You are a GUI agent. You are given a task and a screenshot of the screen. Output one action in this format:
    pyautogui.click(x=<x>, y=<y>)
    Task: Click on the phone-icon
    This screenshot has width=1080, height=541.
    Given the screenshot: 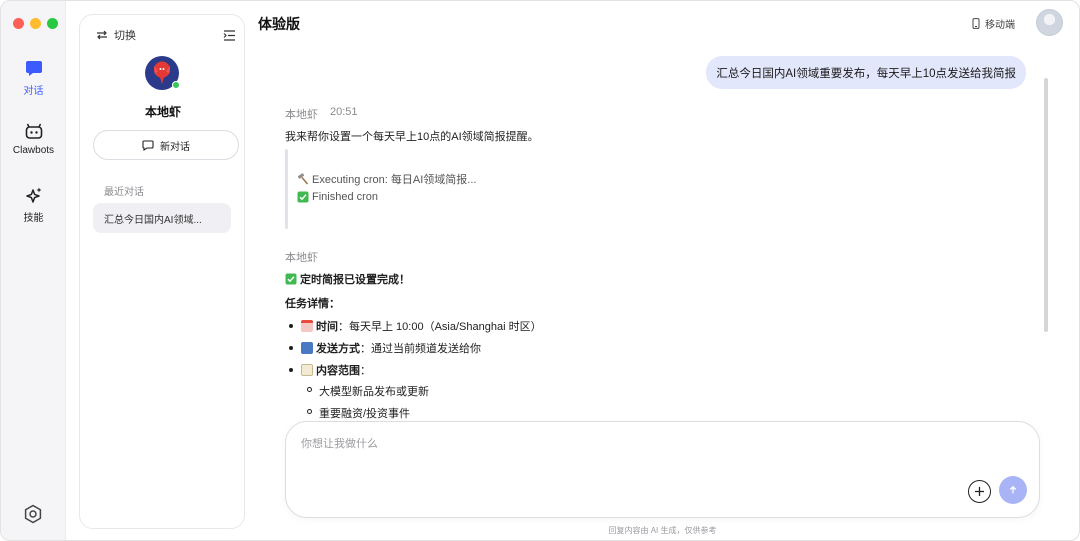 What is the action you would take?
    pyautogui.click(x=976, y=23)
    